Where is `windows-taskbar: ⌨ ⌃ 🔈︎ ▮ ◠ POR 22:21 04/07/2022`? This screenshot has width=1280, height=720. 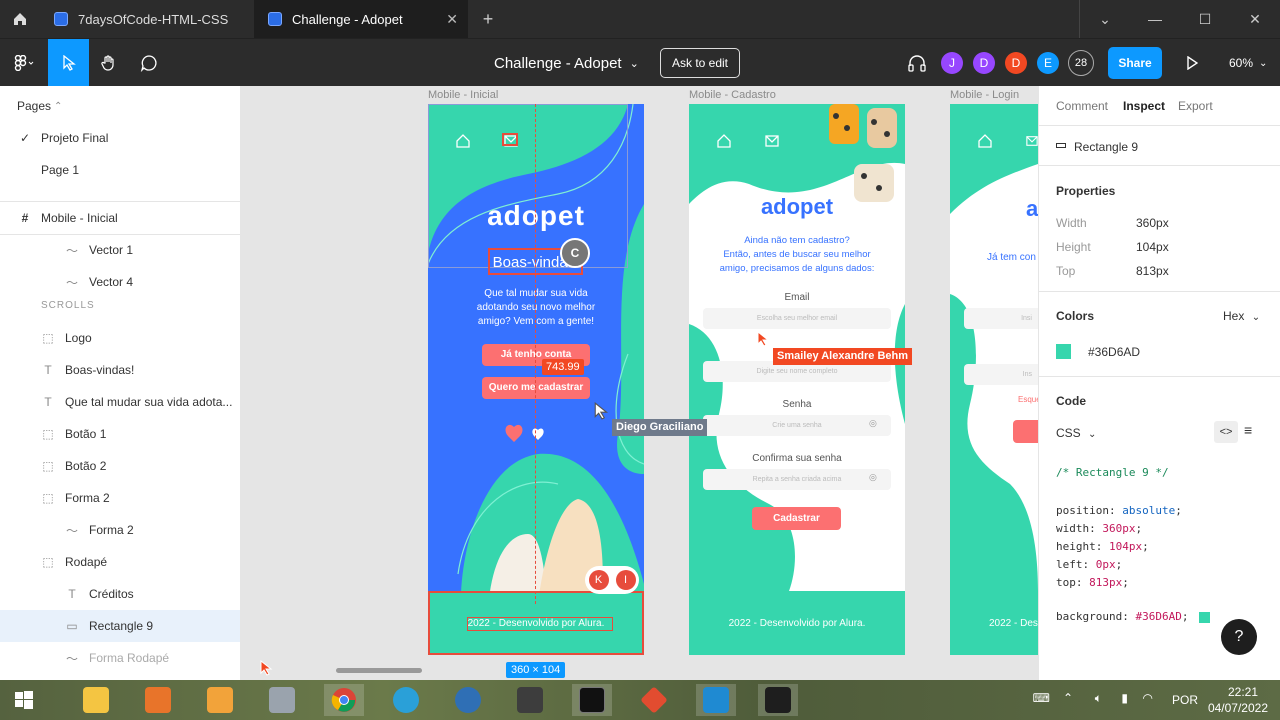
windows-taskbar: ⌨ ⌃ 🔈︎ ▮ ◠ POR 22:21 04/07/2022 is located at coordinates (640, 700).